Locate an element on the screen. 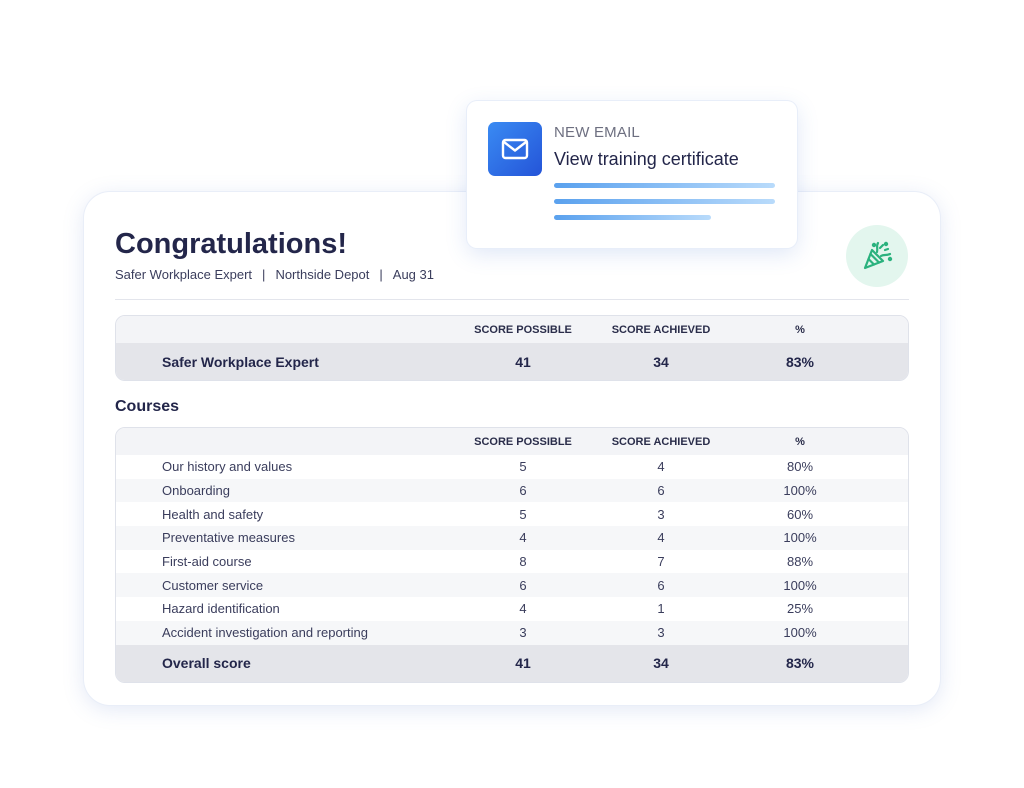  party-popper-icon is located at coordinates (877, 256).